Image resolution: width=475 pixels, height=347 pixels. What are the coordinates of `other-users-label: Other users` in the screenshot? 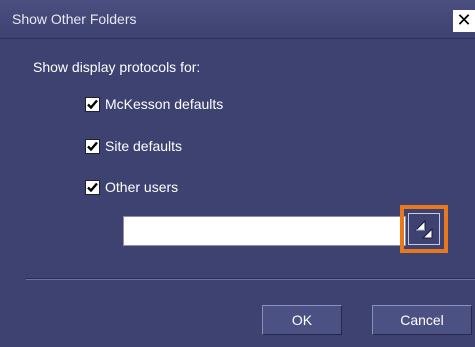 It's located at (142, 187).